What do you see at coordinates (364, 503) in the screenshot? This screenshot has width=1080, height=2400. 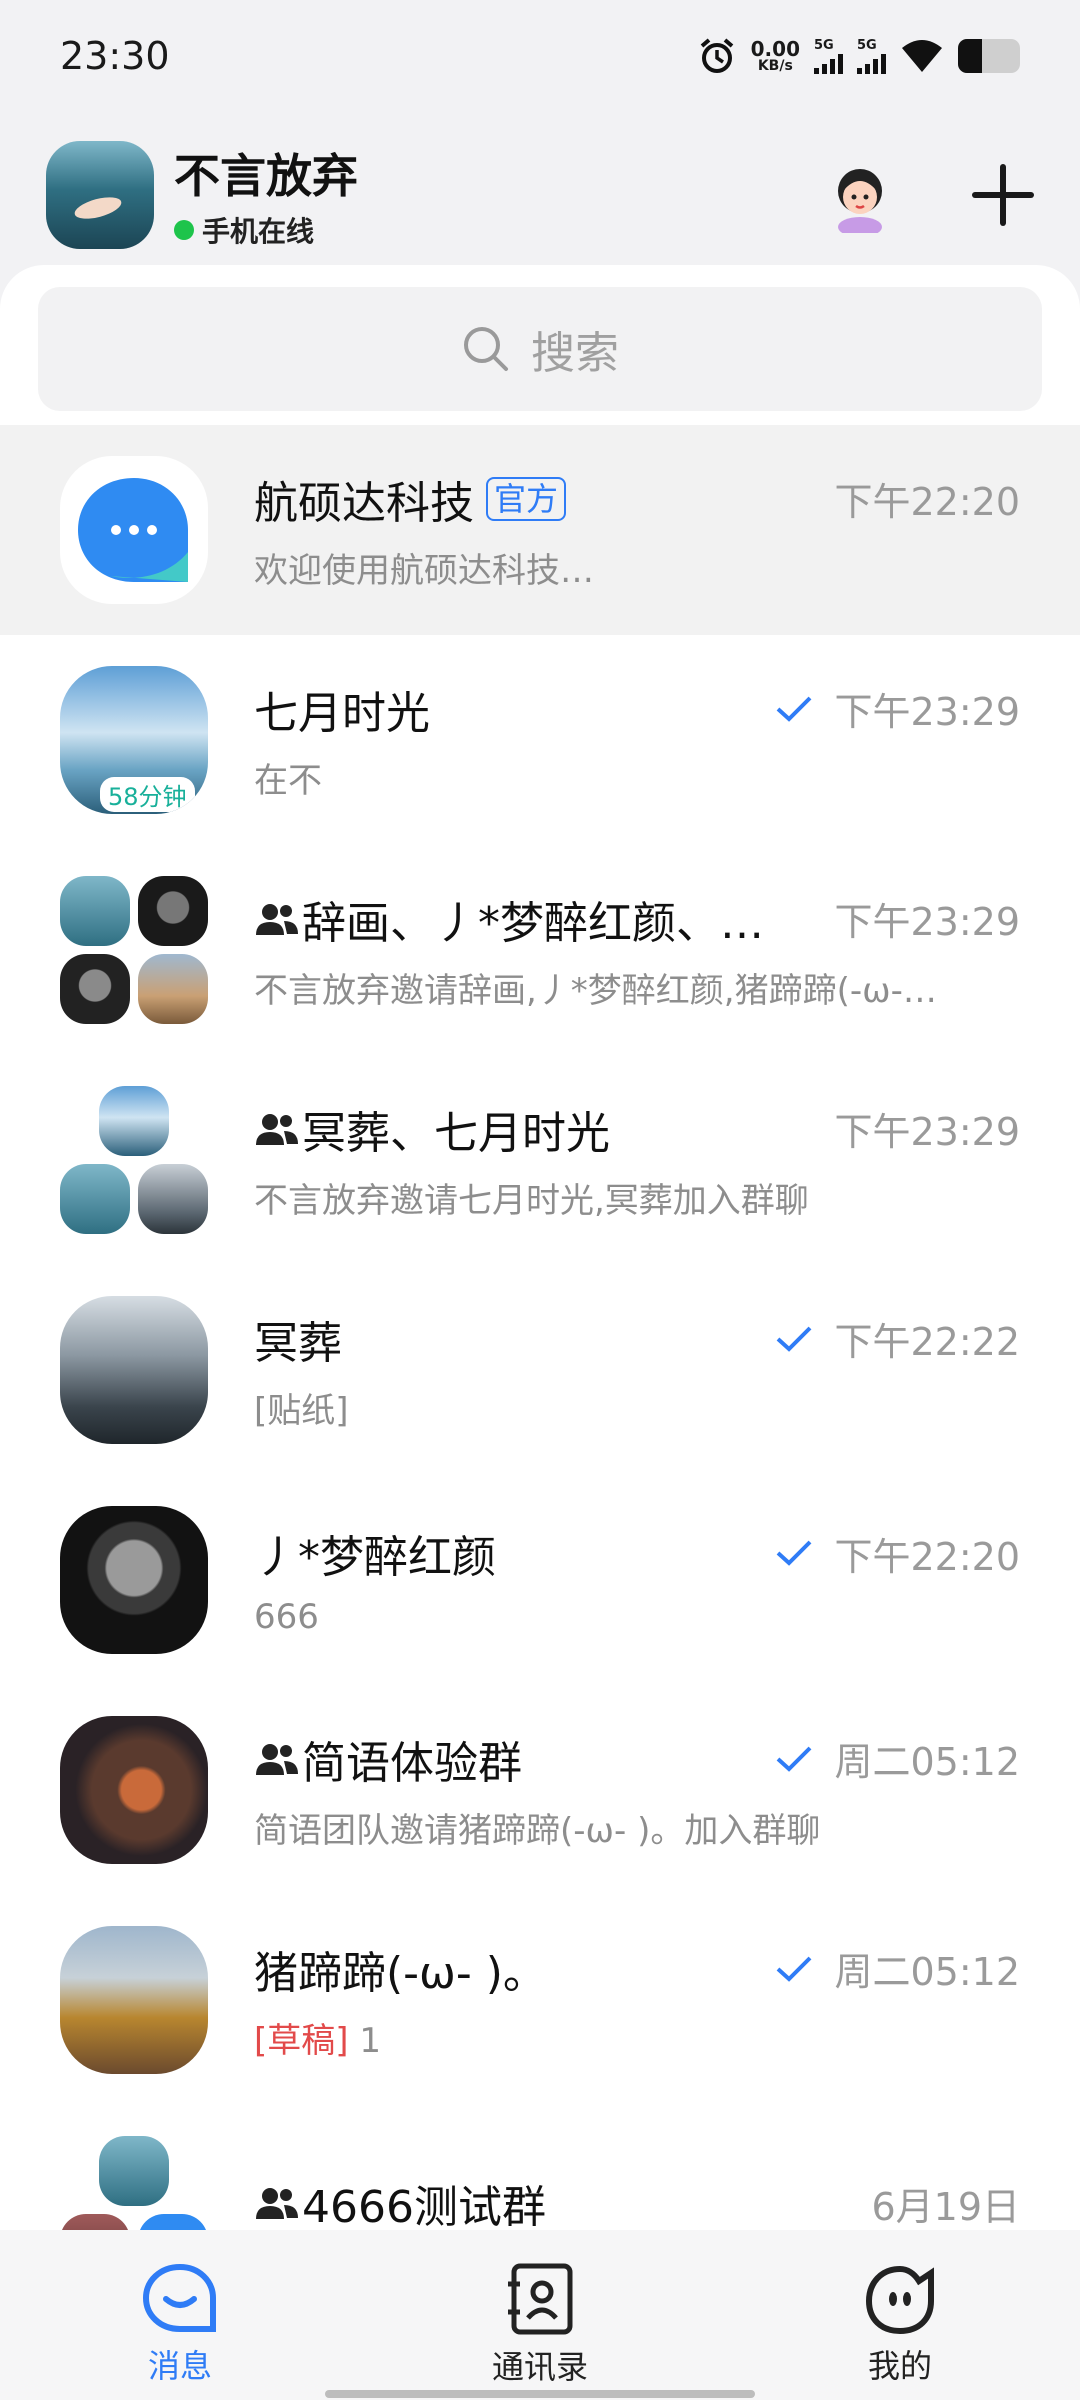 I see `chat-title: 航硕达科技` at bounding box center [364, 503].